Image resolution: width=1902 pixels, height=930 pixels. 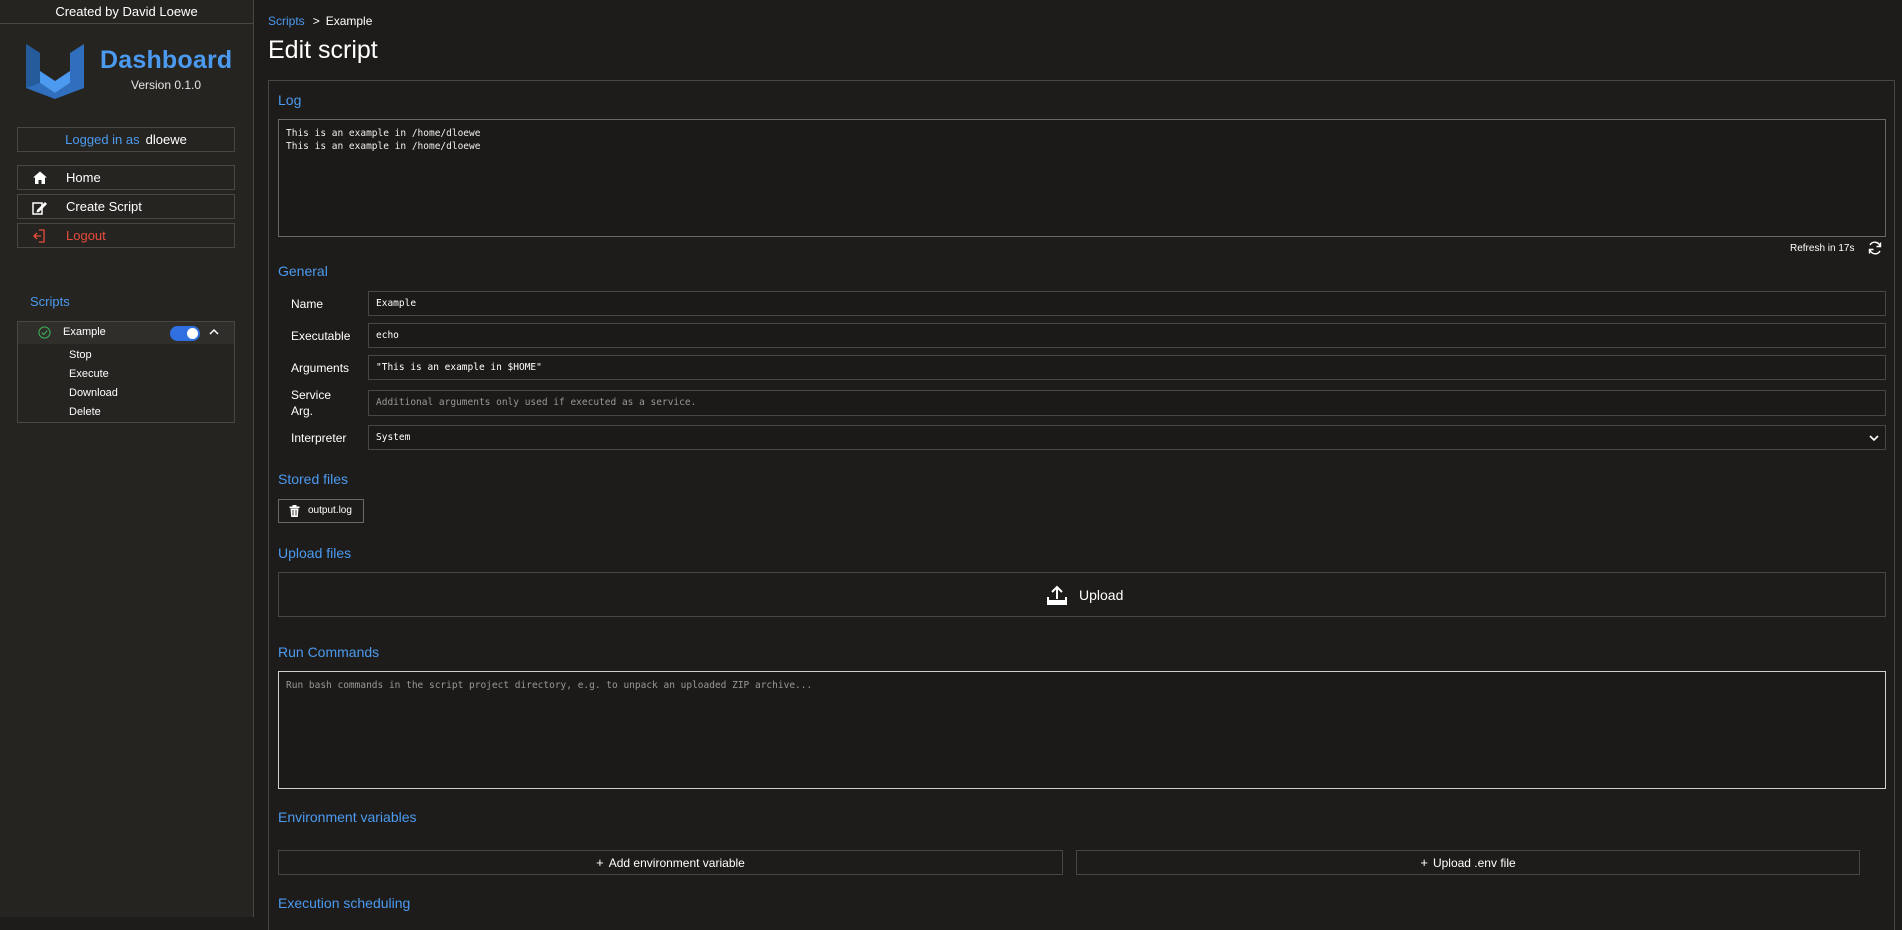 What do you see at coordinates (1057, 595) in the screenshot?
I see `upload-icon` at bounding box center [1057, 595].